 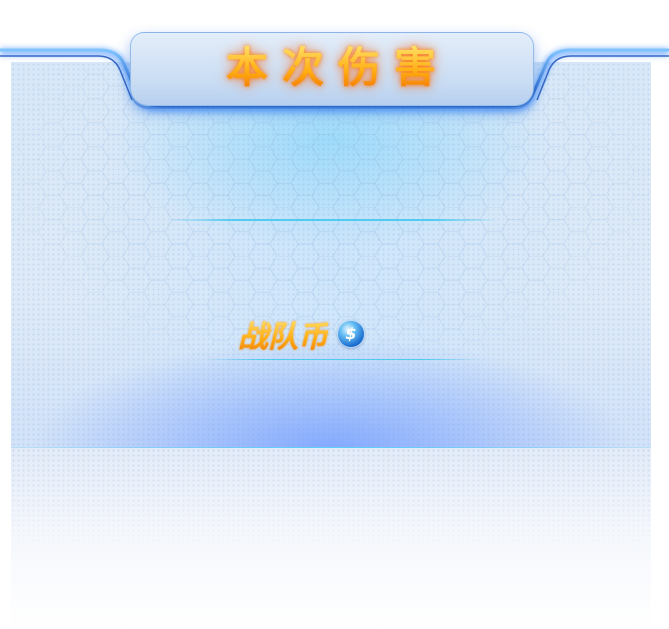 What do you see at coordinates (331, 68) in the screenshot?
I see `page-title: 本次伤害` at bounding box center [331, 68].